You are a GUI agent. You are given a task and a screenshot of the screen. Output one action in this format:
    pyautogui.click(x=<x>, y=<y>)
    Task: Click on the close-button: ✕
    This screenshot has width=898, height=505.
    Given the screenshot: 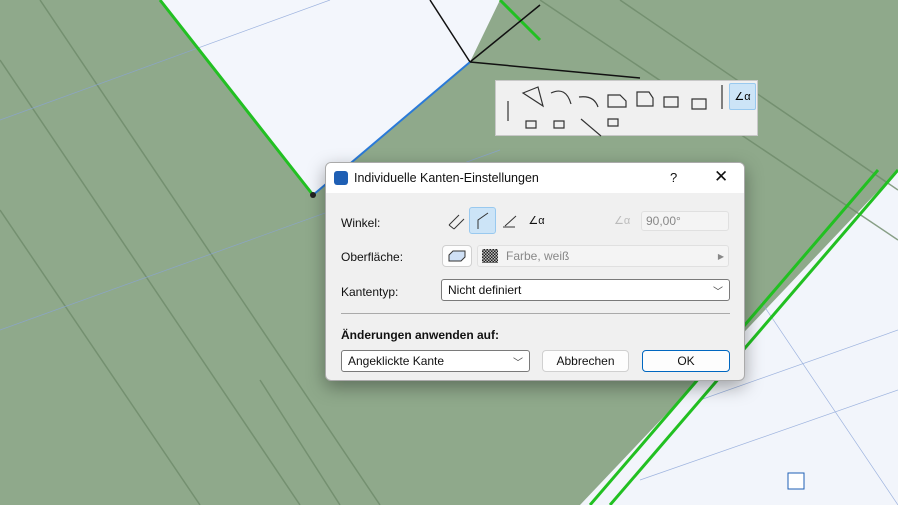 What is the action you would take?
    pyautogui.click(x=721, y=177)
    